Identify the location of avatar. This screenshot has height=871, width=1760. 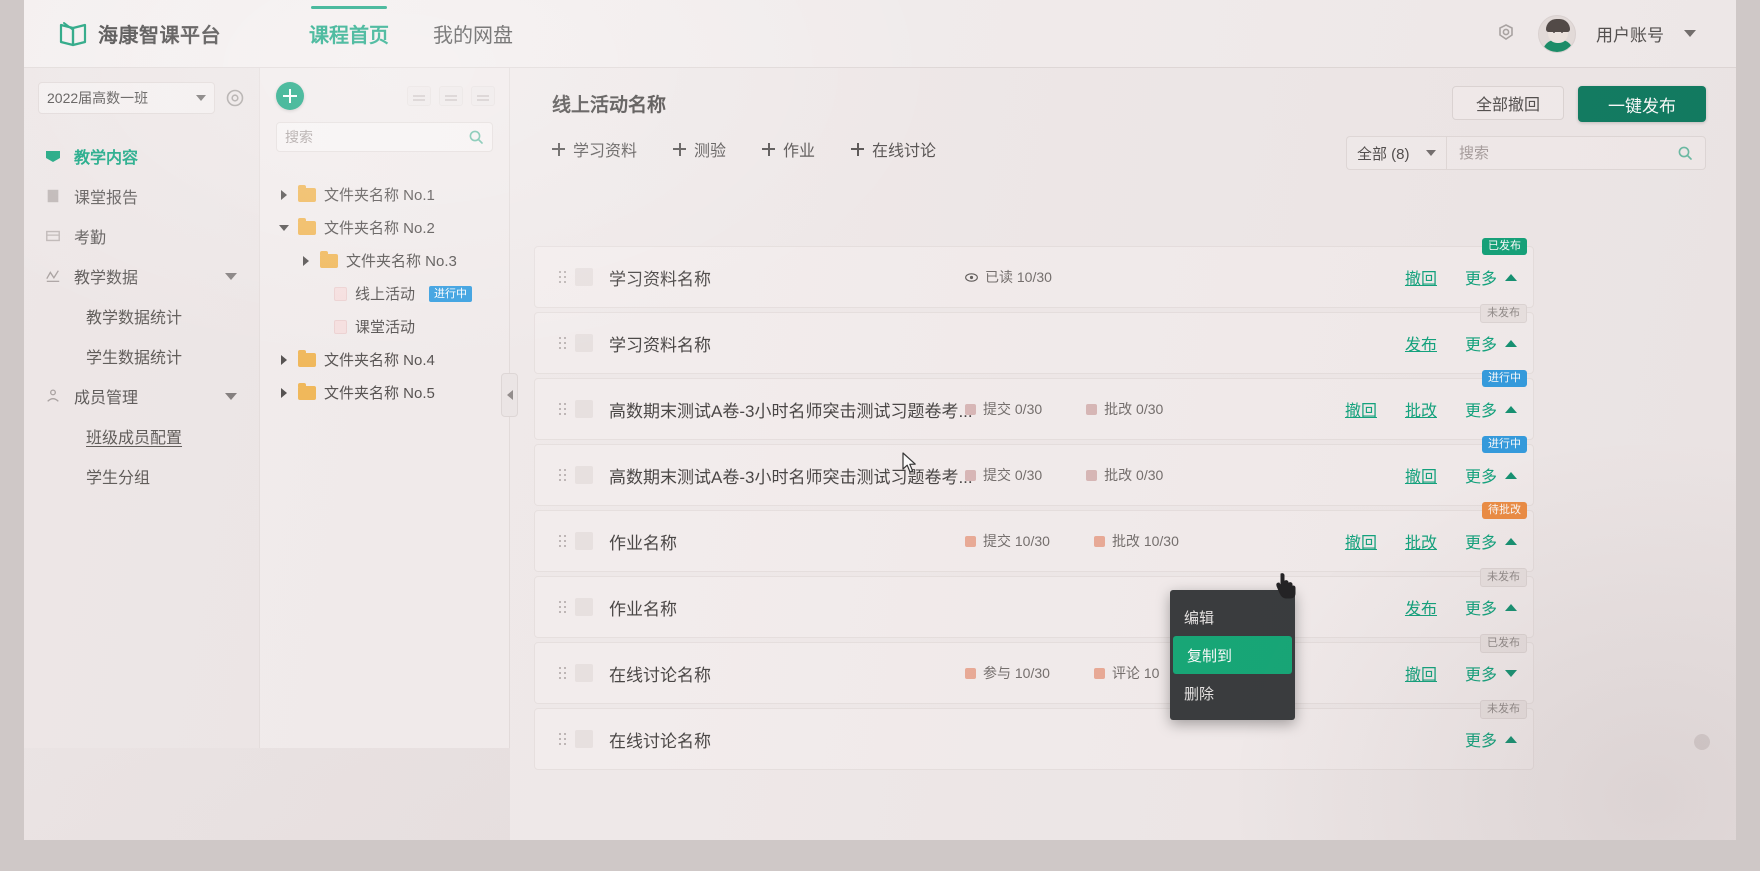
(1557, 33).